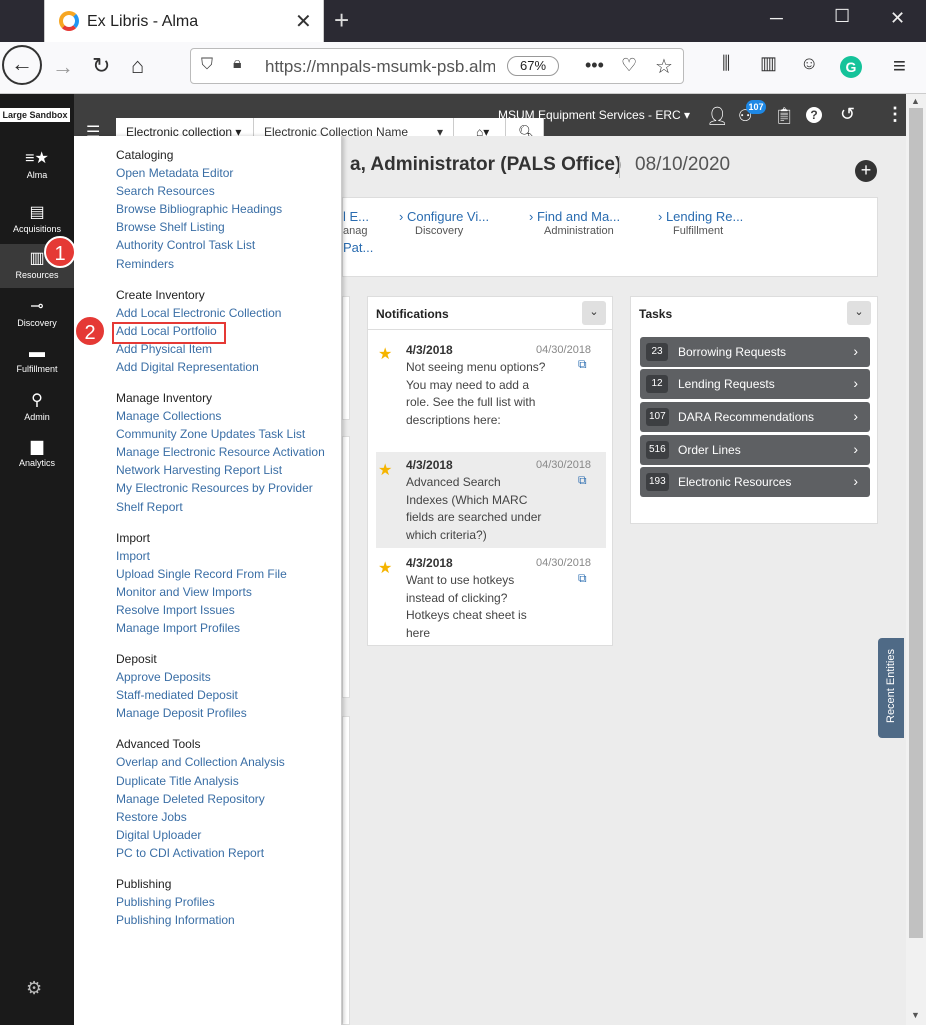 The width and height of the screenshot is (926, 1025). What do you see at coordinates (220, 452) in the screenshot?
I see `menu-item: Manage Electronic Resource Activation` at bounding box center [220, 452].